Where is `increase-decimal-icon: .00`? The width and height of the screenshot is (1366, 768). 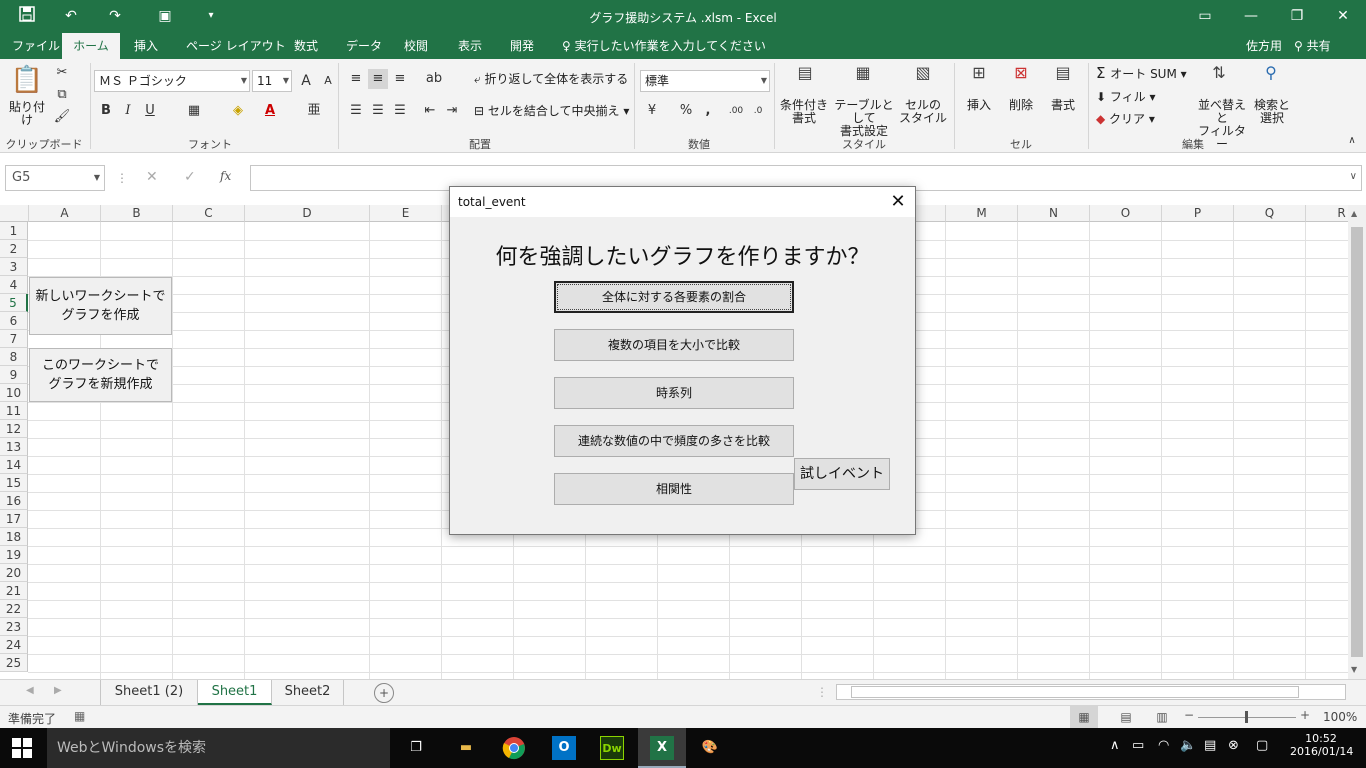 increase-decimal-icon: .00 is located at coordinates (736, 111).